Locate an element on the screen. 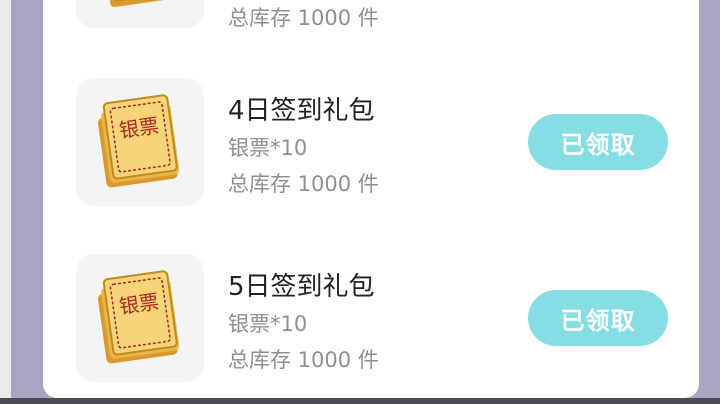 This screenshot has width=720, height=404. bottom-nav-bar is located at coordinates (360, 401).